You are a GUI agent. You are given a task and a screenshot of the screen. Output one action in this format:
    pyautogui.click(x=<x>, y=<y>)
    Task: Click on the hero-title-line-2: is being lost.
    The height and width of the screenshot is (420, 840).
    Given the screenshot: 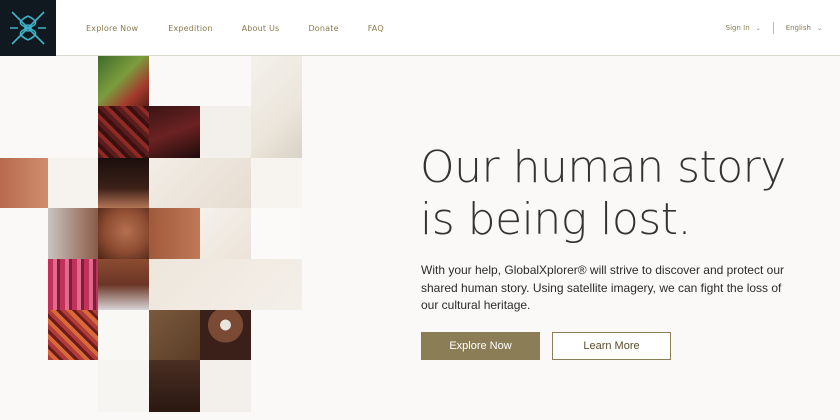 What is the action you would take?
    pyautogui.click(x=555, y=219)
    